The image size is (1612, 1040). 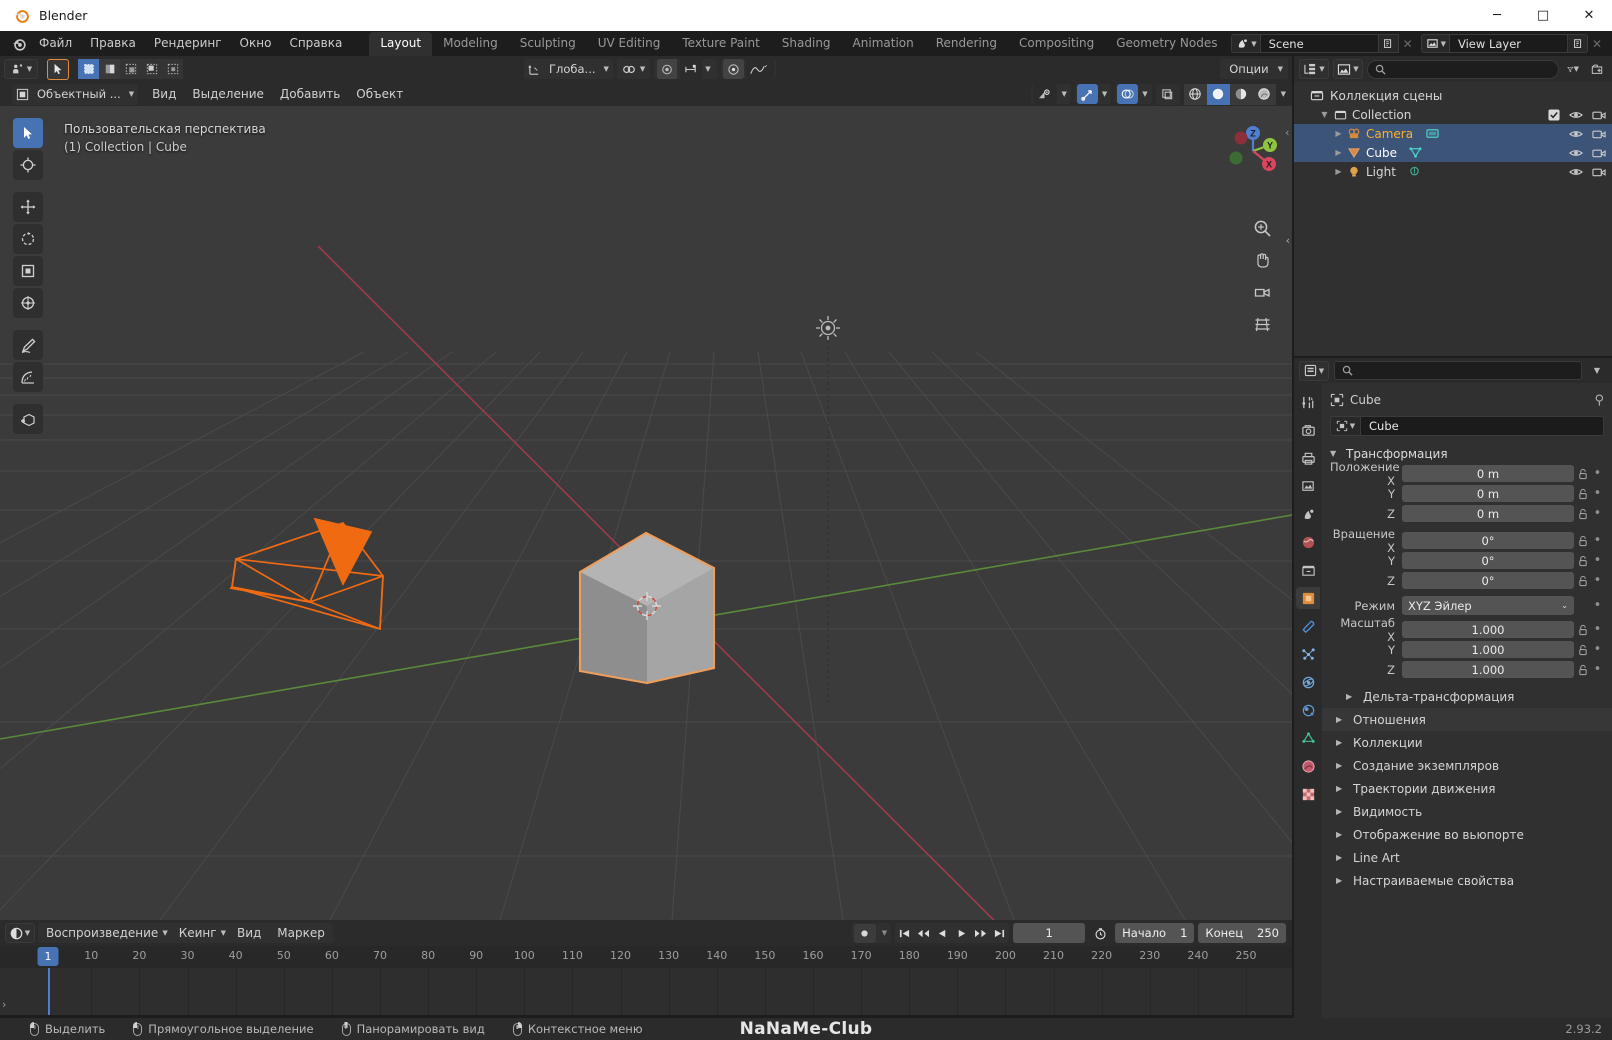 I want to click on transform-field-2-input: 0 m, so click(x=1488, y=513).